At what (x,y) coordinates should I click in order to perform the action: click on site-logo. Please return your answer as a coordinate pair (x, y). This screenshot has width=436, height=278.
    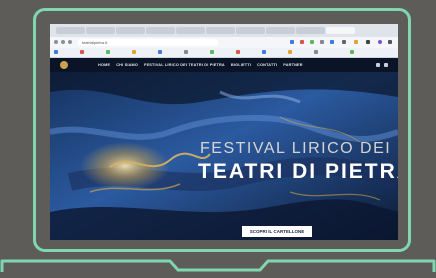
    Looking at the image, I should click on (64, 65).